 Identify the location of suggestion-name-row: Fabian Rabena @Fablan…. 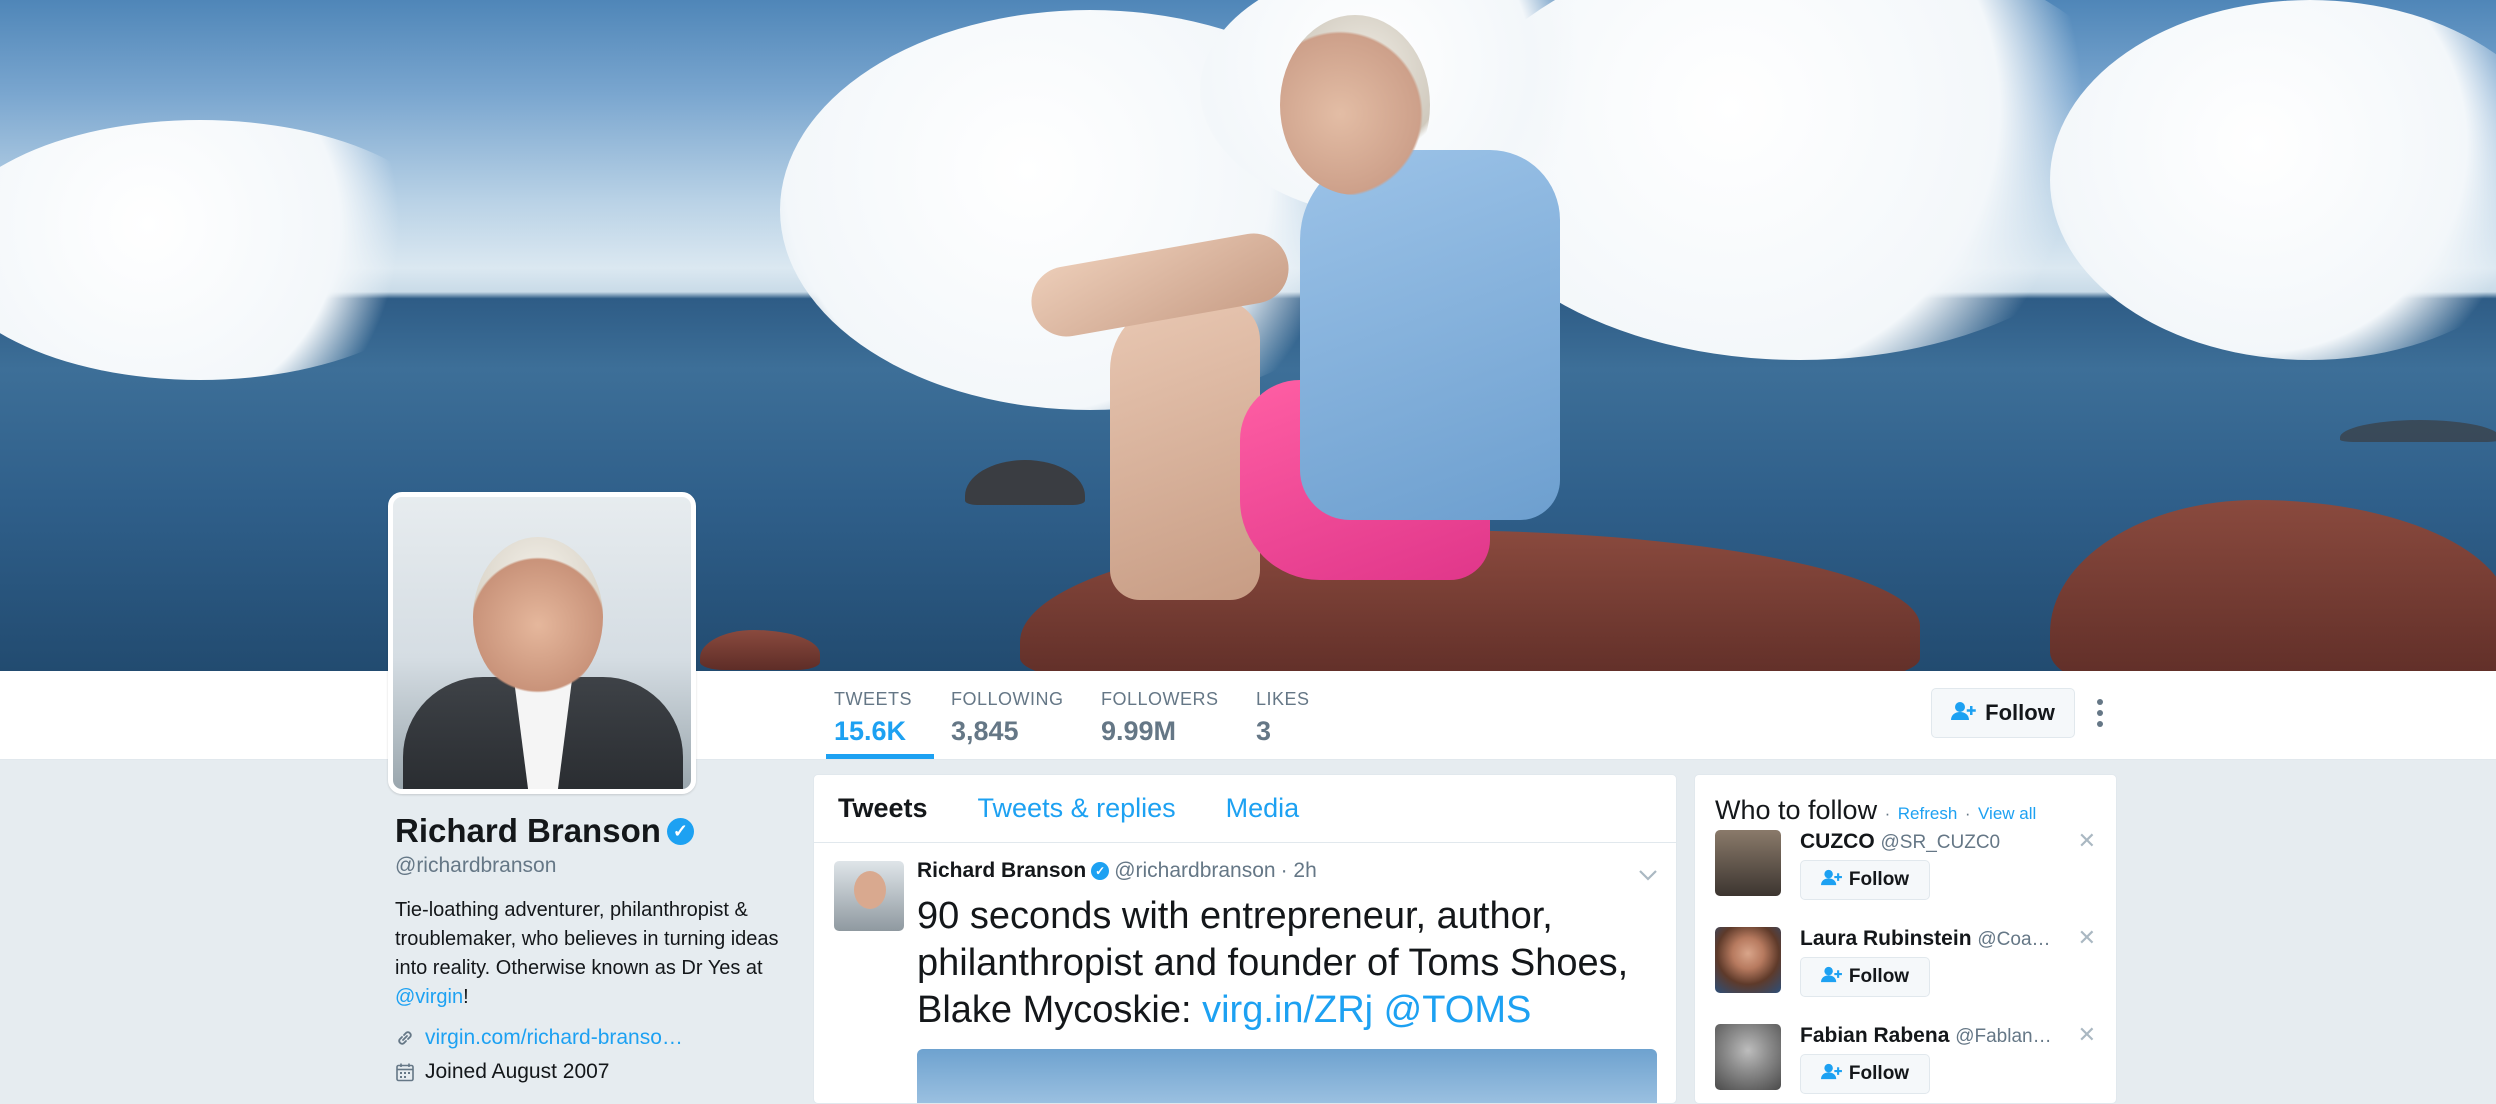
(1927, 1036).